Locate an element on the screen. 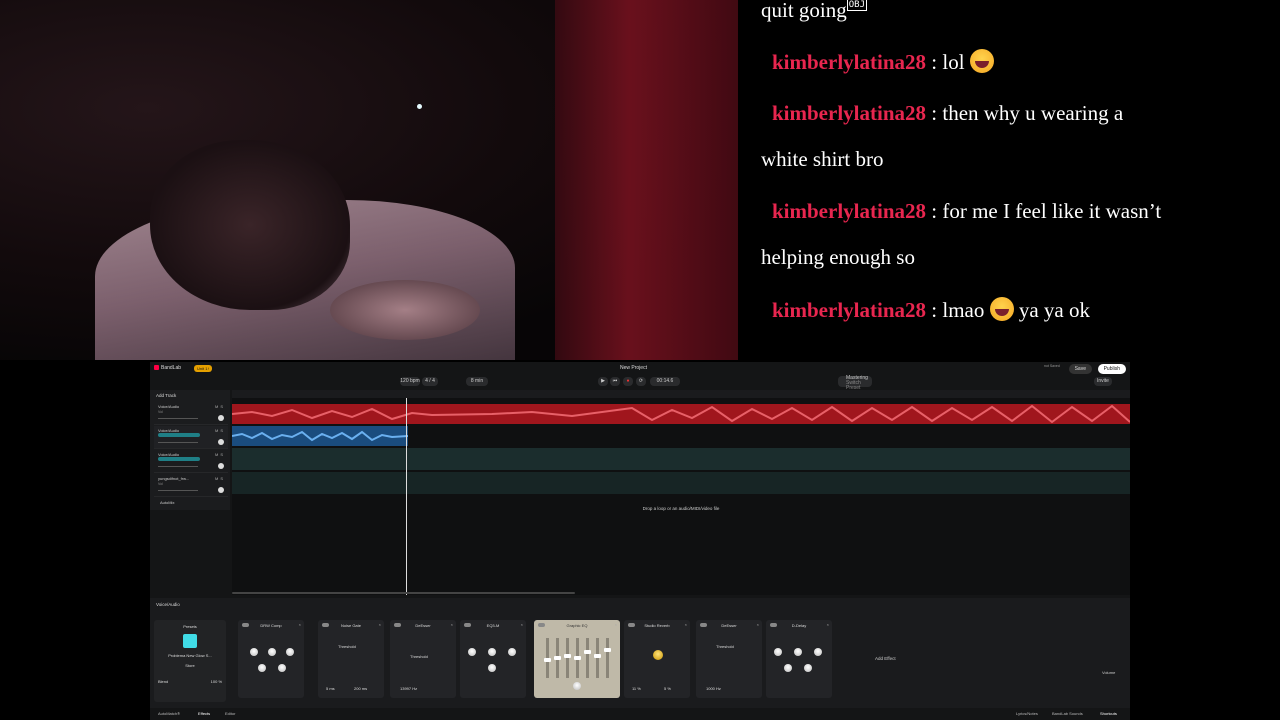  sounds-tab: BandLab Sounds is located at coordinates (1067, 713).